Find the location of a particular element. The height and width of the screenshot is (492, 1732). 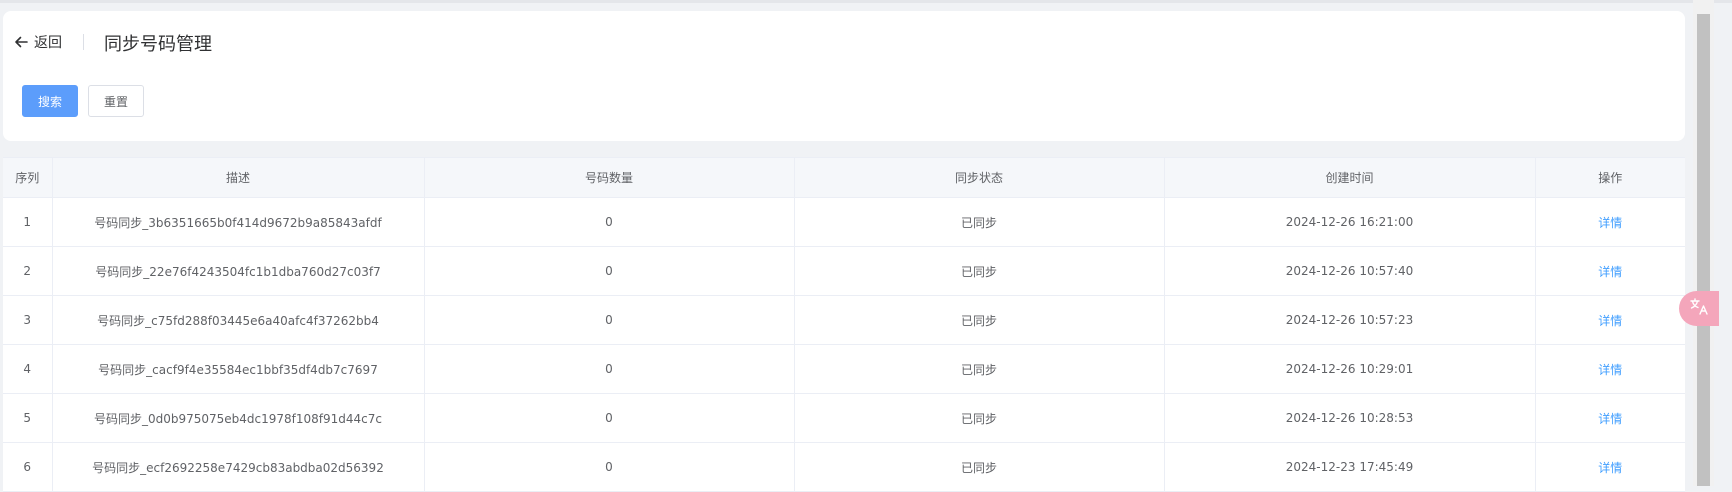

translate-icon is located at coordinates (1699, 308).